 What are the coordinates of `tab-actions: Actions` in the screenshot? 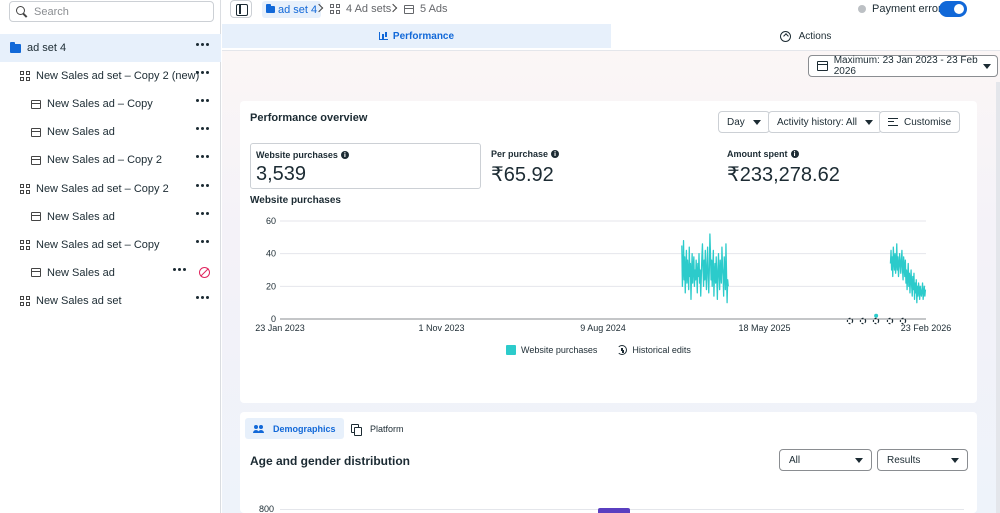 It's located at (805, 36).